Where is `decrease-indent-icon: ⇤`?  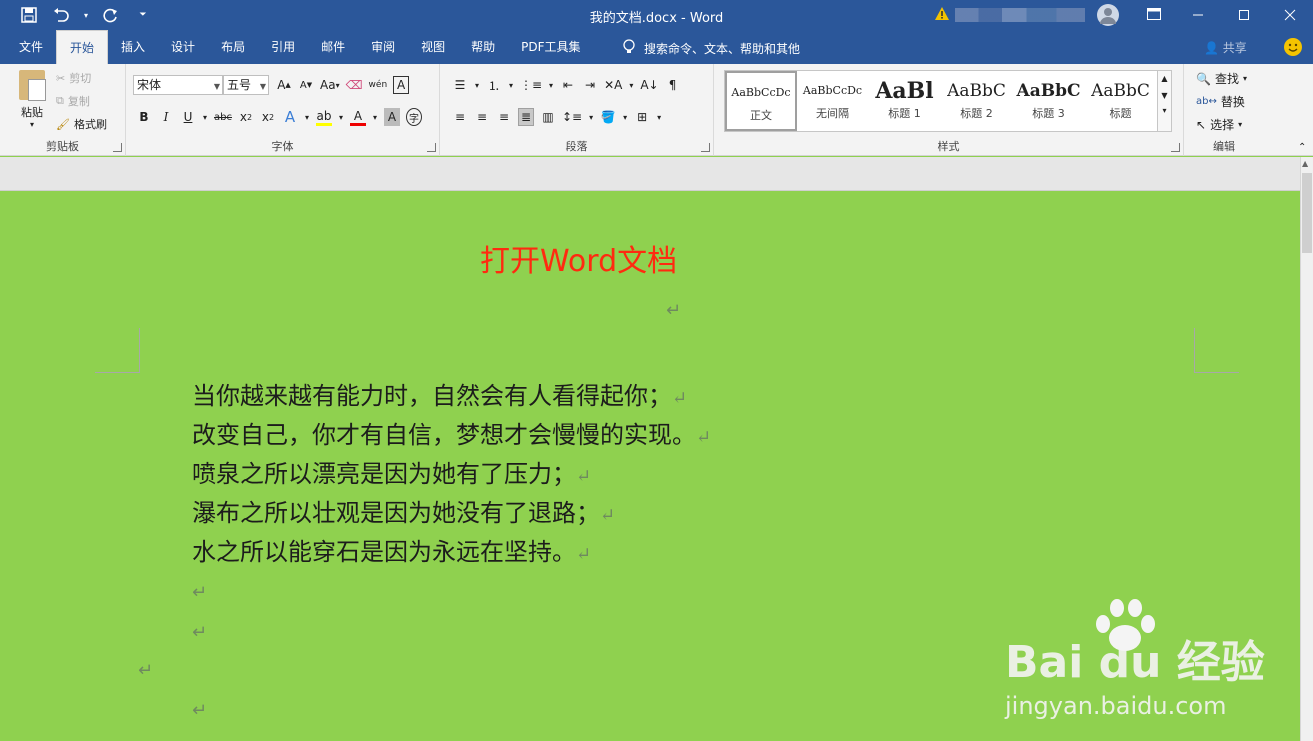 decrease-indent-icon: ⇤ is located at coordinates (568, 85).